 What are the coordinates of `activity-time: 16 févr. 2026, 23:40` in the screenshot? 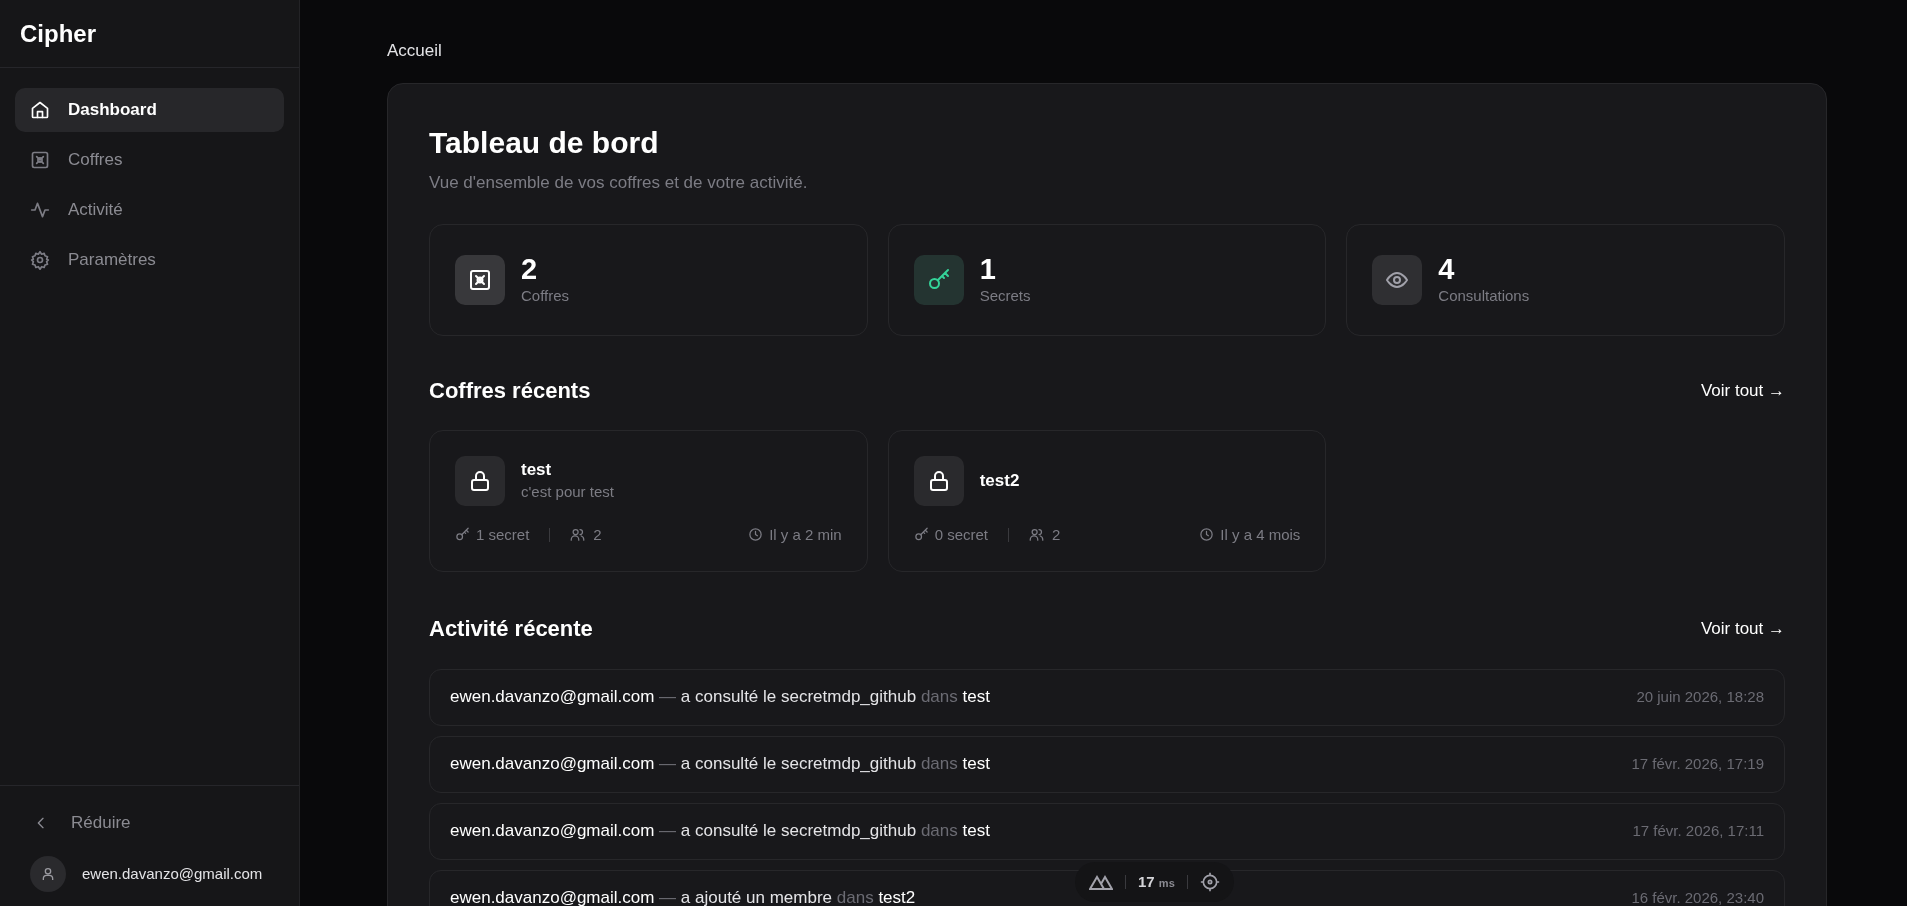 It's located at (1697, 896).